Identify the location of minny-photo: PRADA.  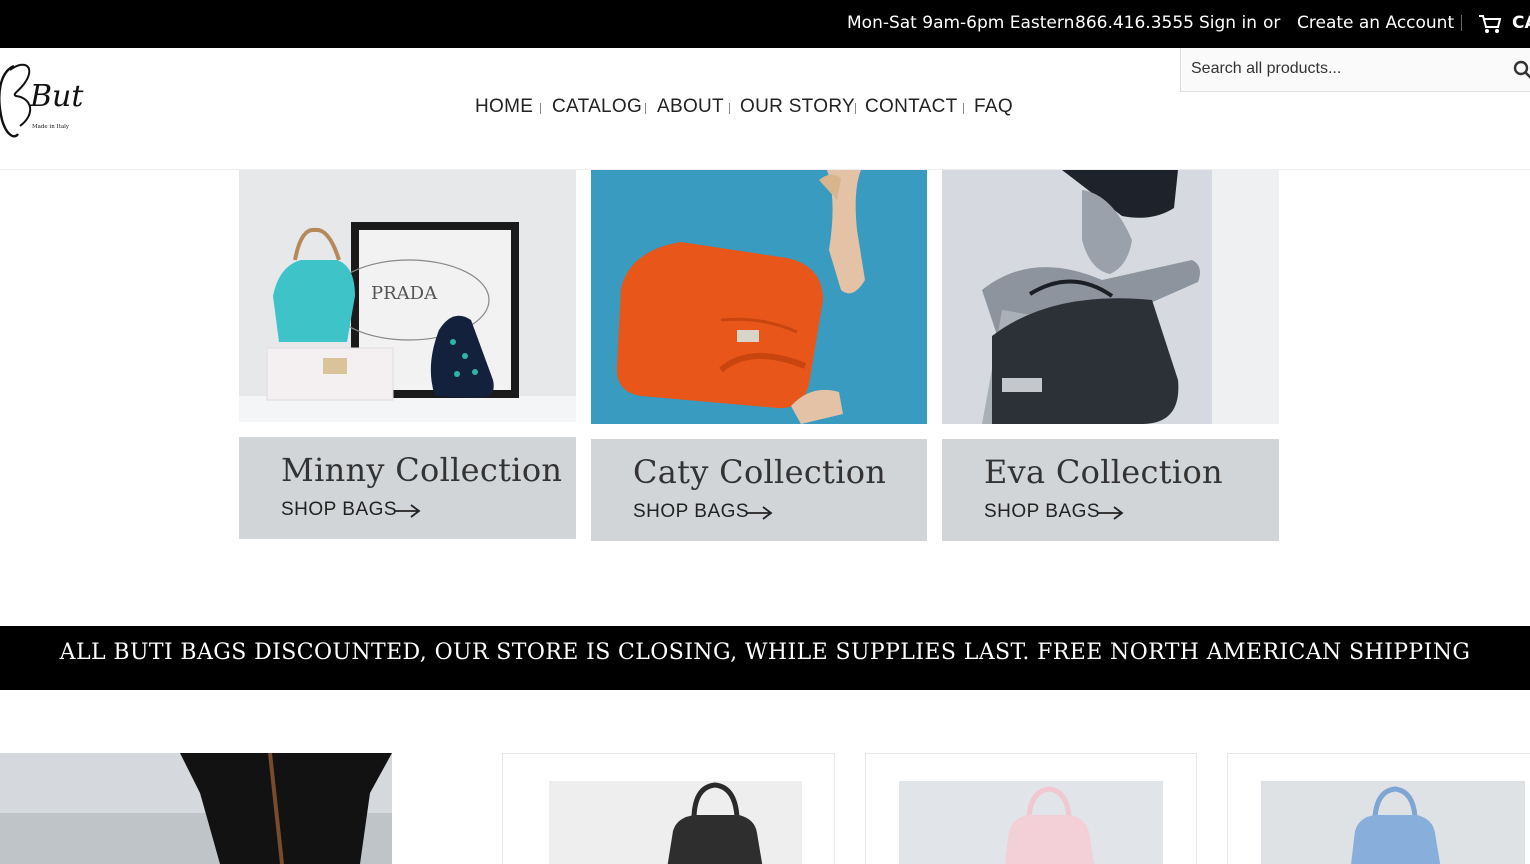
(407, 296).